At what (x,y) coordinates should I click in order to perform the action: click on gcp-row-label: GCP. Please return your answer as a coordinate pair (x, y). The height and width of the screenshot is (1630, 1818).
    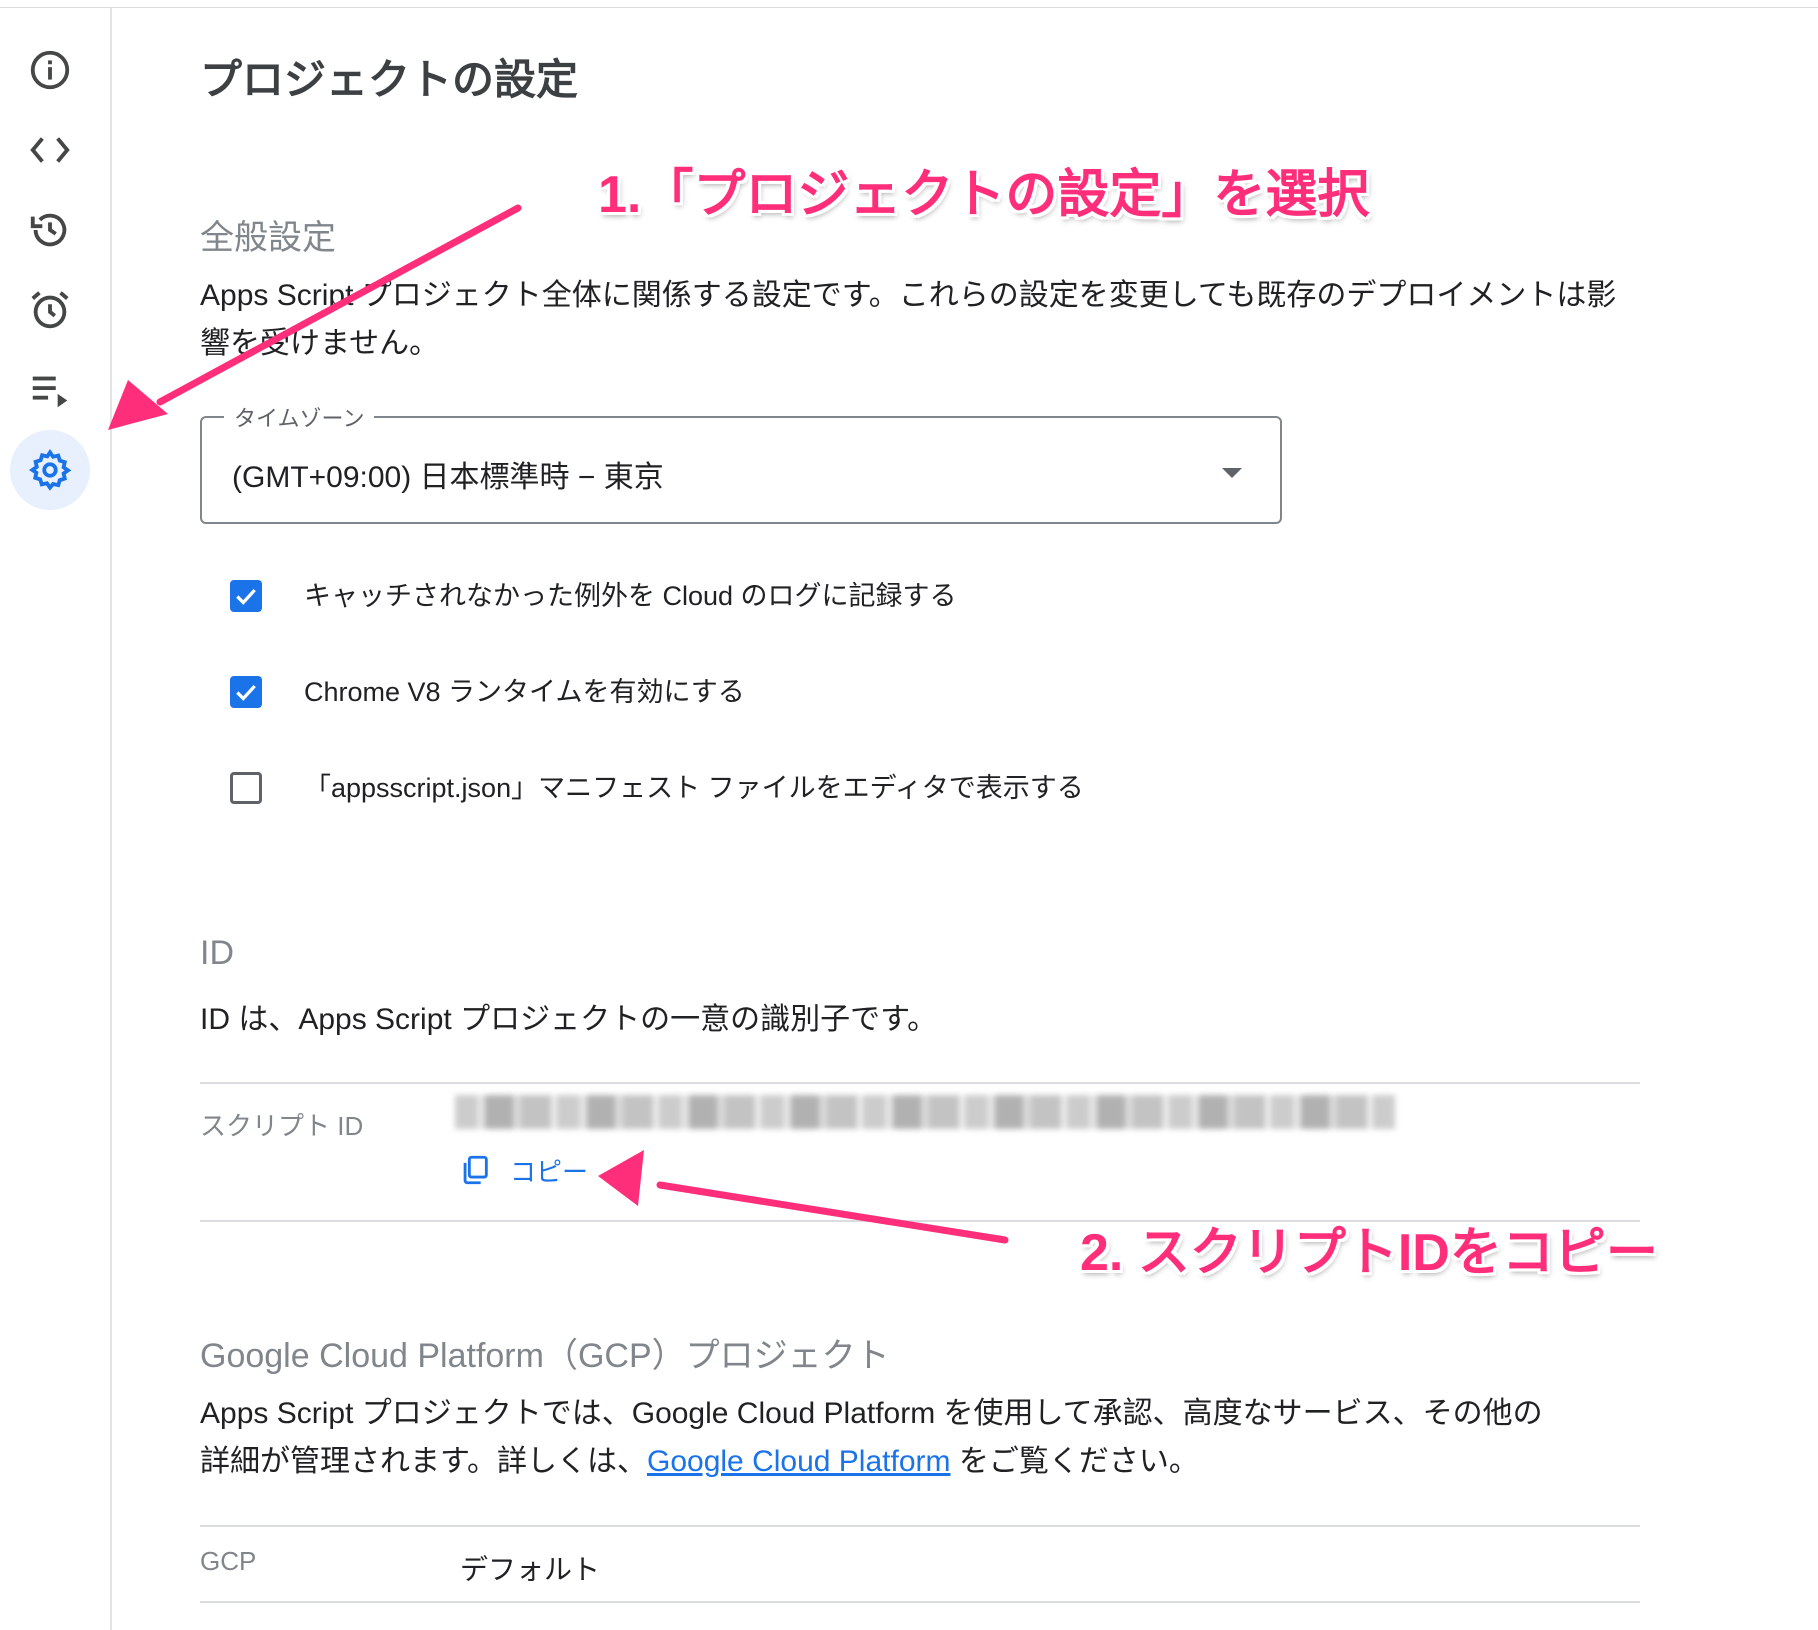
    Looking at the image, I should click on (228, 1561).